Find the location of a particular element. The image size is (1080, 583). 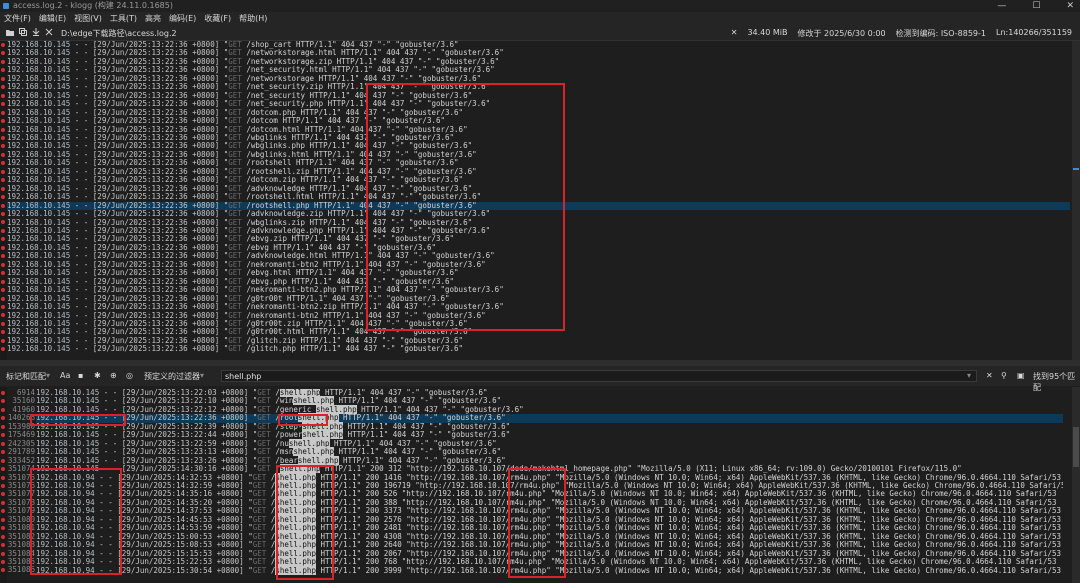

klogg-app-icon is located at coordinates (6, 6).